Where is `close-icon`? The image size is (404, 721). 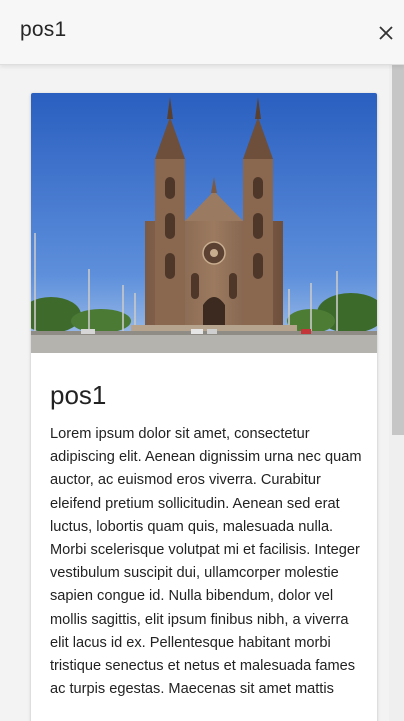
close-icon is located at coordinates (386, 33).